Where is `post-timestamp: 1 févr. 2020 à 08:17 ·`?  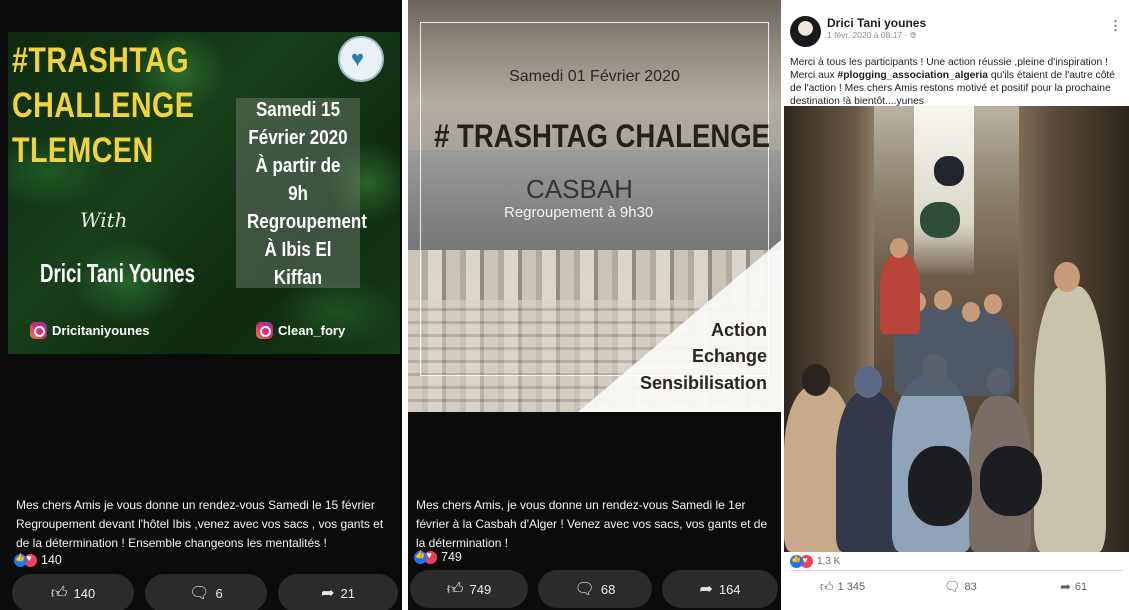
post-timestamp: 1 févr. 2020 à 08:17 · is located at coordinates (868, 35).